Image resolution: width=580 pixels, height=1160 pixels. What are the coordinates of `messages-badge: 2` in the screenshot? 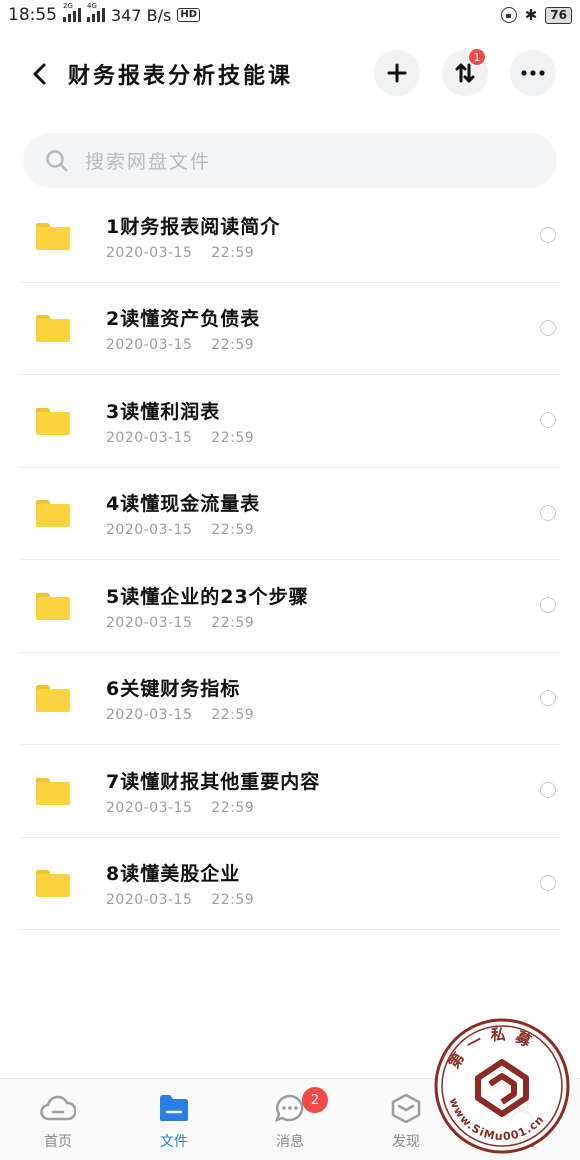 It's located at (315, 1100).